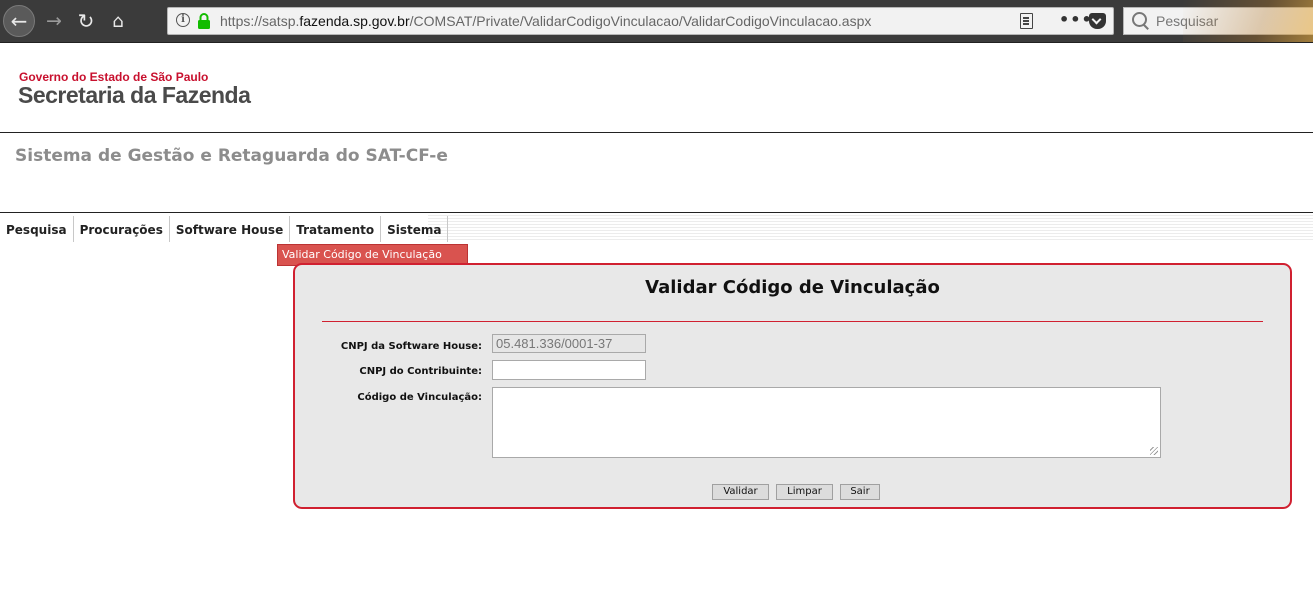  What do you see at coordinates (134, 95) in the screenshot?
I see `secretaria-logo-text: Secretaria da Fazenda` at bounding box center [134, 95].